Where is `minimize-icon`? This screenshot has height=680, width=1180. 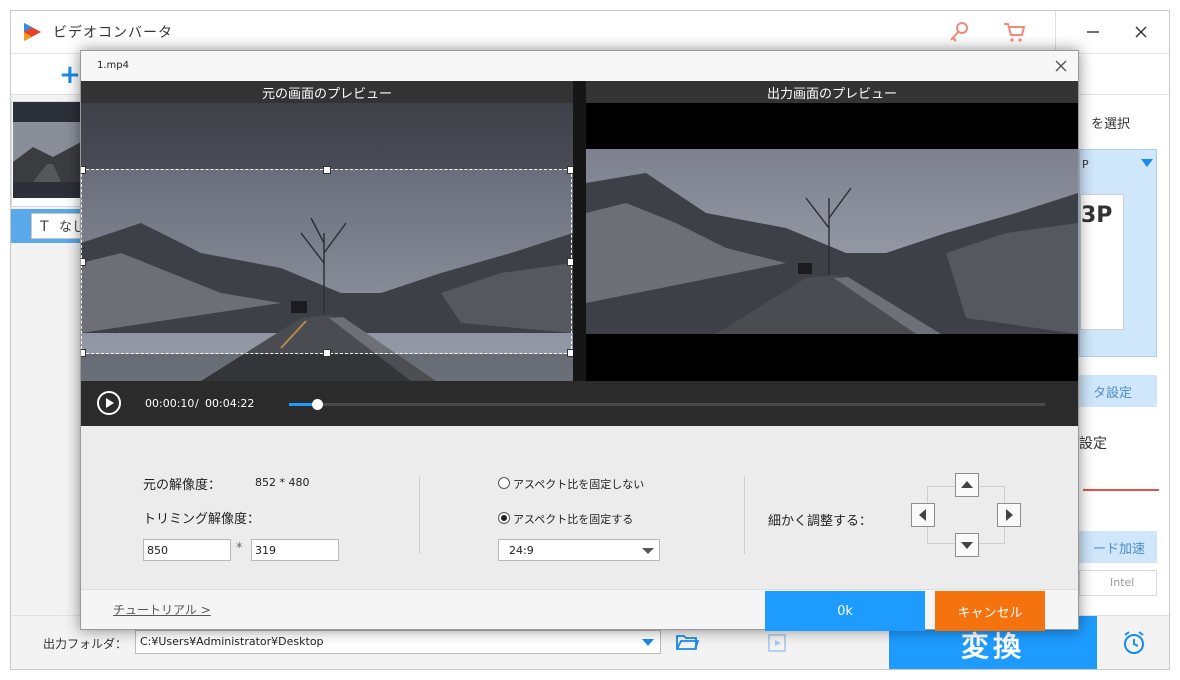 minimize-icon is located at coordinates (1093, 32).